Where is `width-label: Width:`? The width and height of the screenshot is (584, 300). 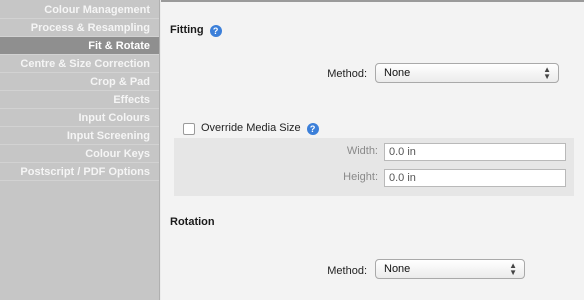
width-label: Width: is located at coordinates (362, 151).